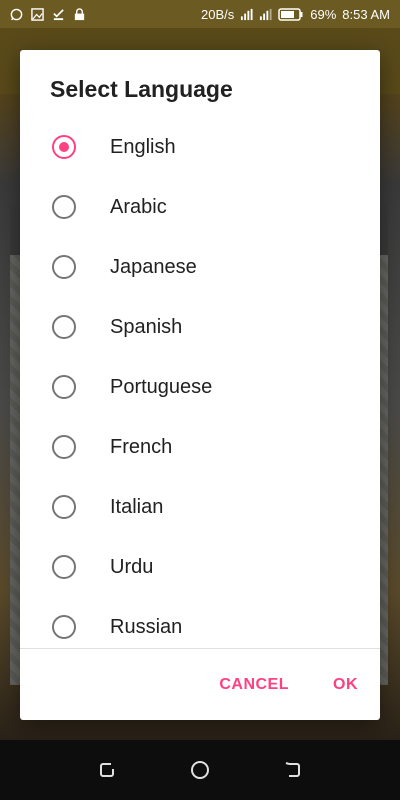  What do you see at coordinates (141, 446) in the screenshot?
I see `option-label: French` at bounding box center [141, 446].